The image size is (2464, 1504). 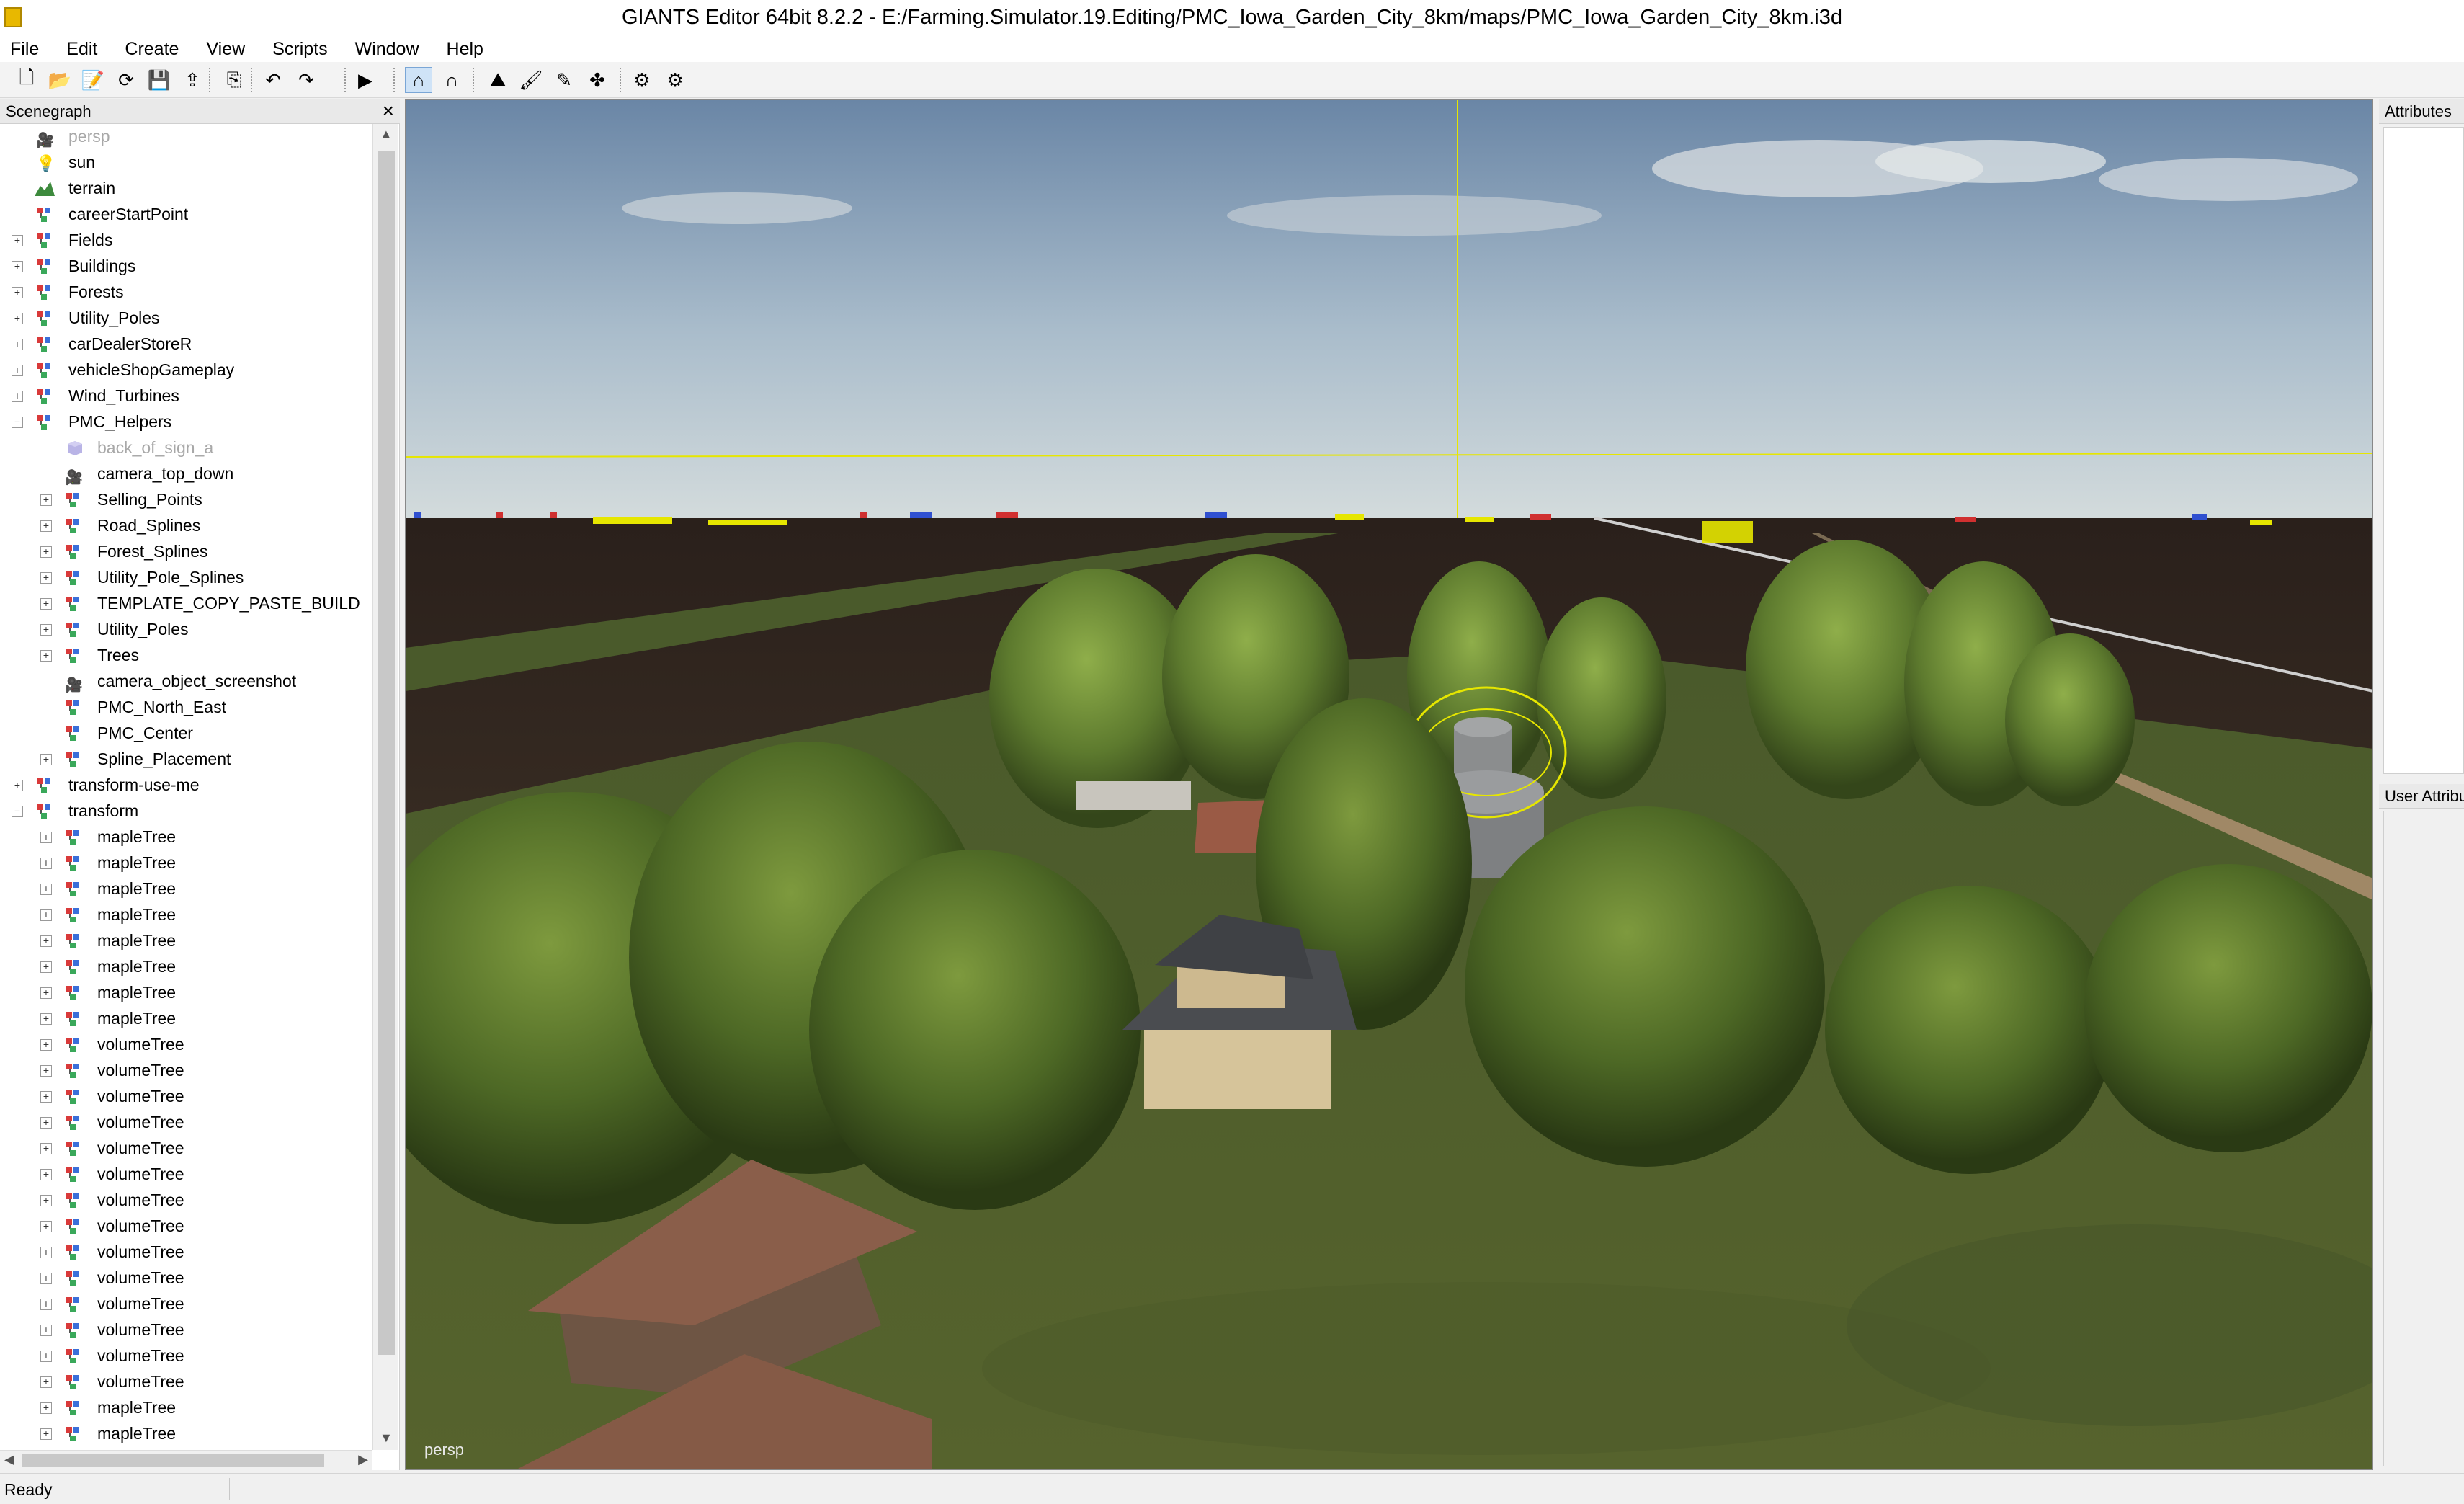 I want to click on tree-item: + carDealerStoreR, so click(x=186, y=344).